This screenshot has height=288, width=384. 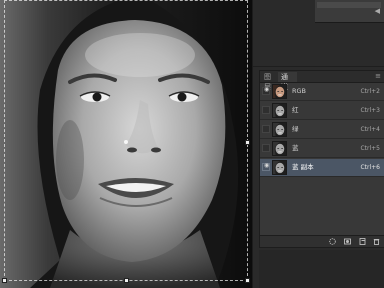 I want to click on channel-shortcut: Ctrl+4, so click(x=370, y=129).